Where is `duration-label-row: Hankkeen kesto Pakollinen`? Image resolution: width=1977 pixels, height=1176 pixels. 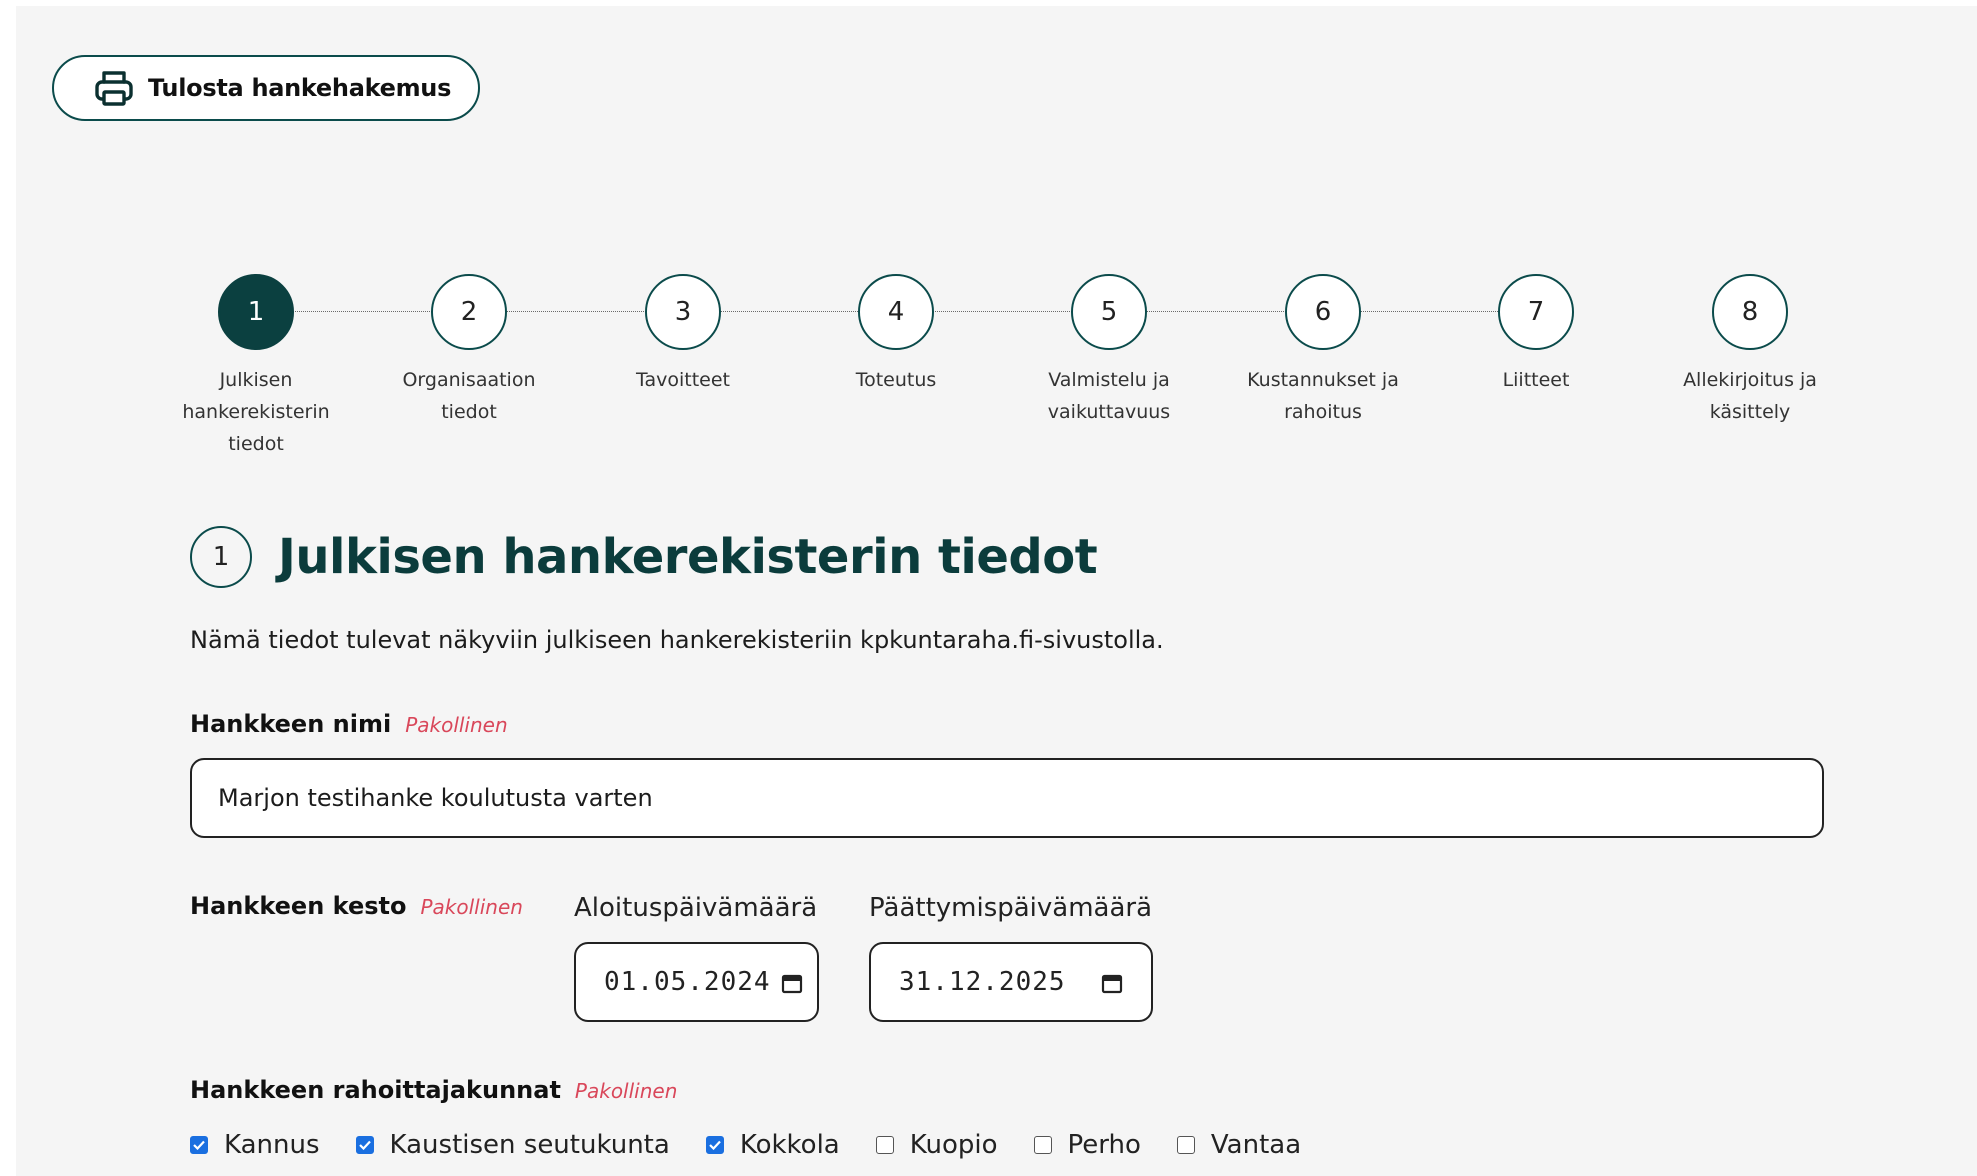
duration-label-row: Hankkeen kesto Pakollinen is located at coordinates (356, 906).